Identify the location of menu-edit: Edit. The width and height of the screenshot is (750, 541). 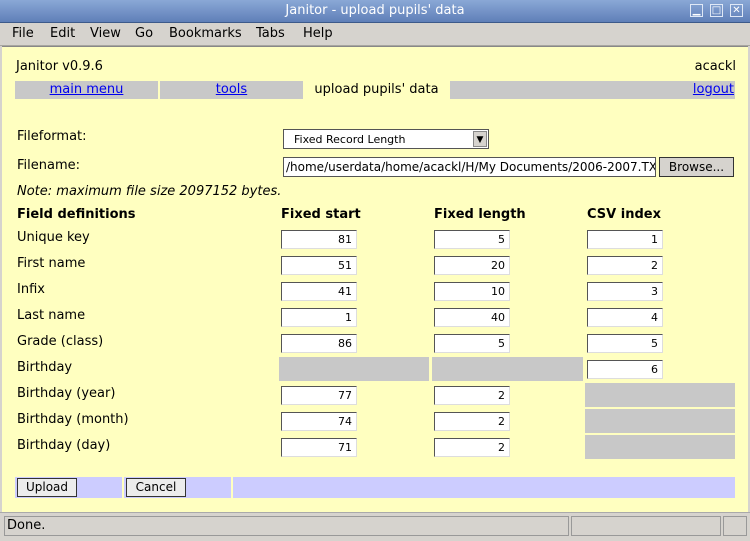
(62, 33).